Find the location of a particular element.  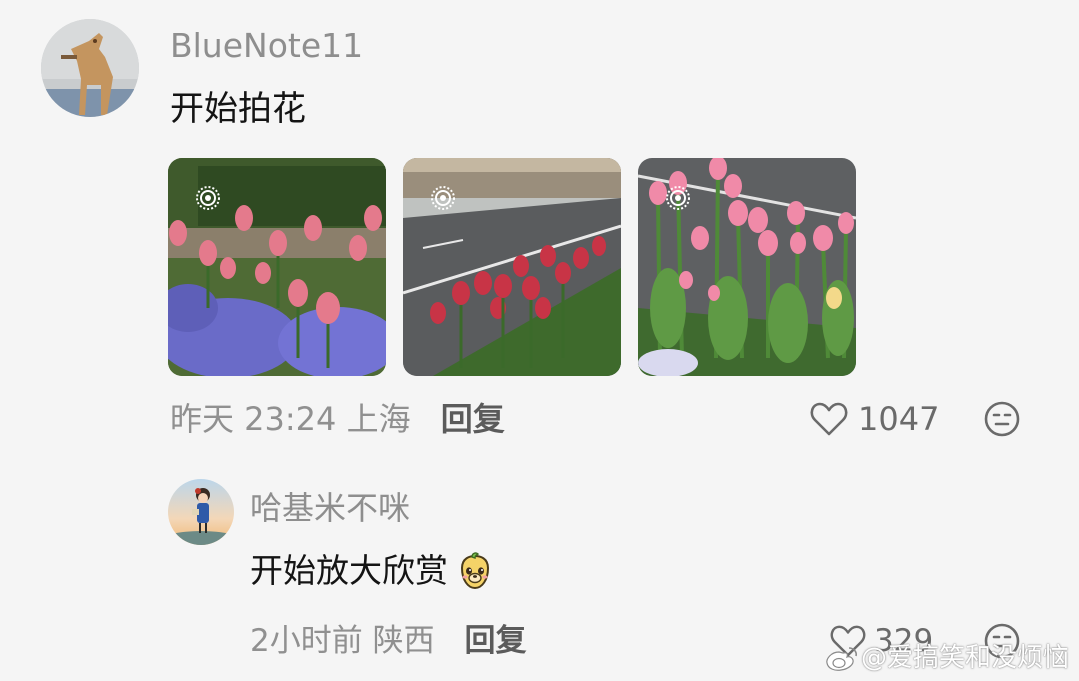

reply-location: 陕西 is located at coordinates (403, 641).